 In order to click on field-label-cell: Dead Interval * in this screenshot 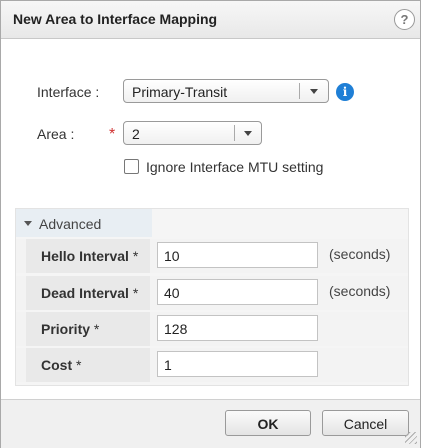, I will do `click(88, 293)`.